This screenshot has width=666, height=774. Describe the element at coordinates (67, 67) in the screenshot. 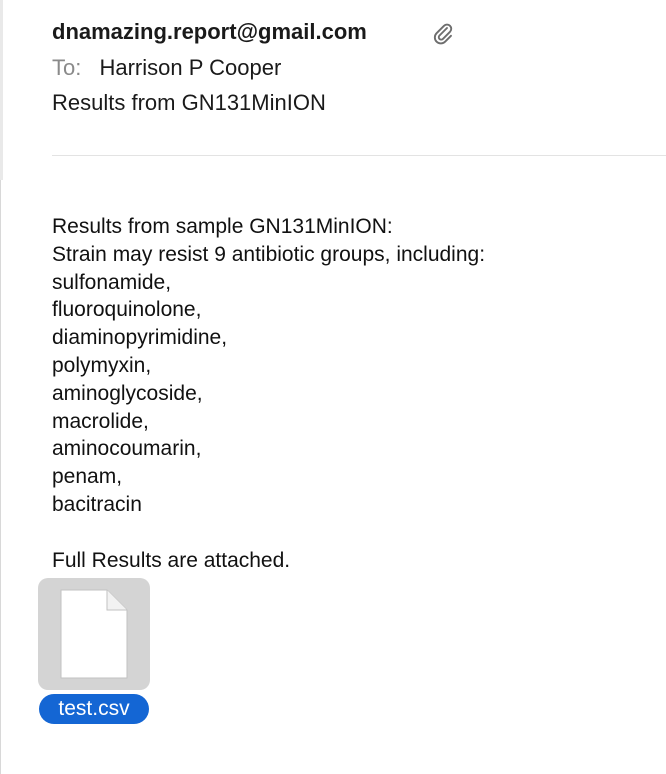

I see `to-label: To:` at that location.